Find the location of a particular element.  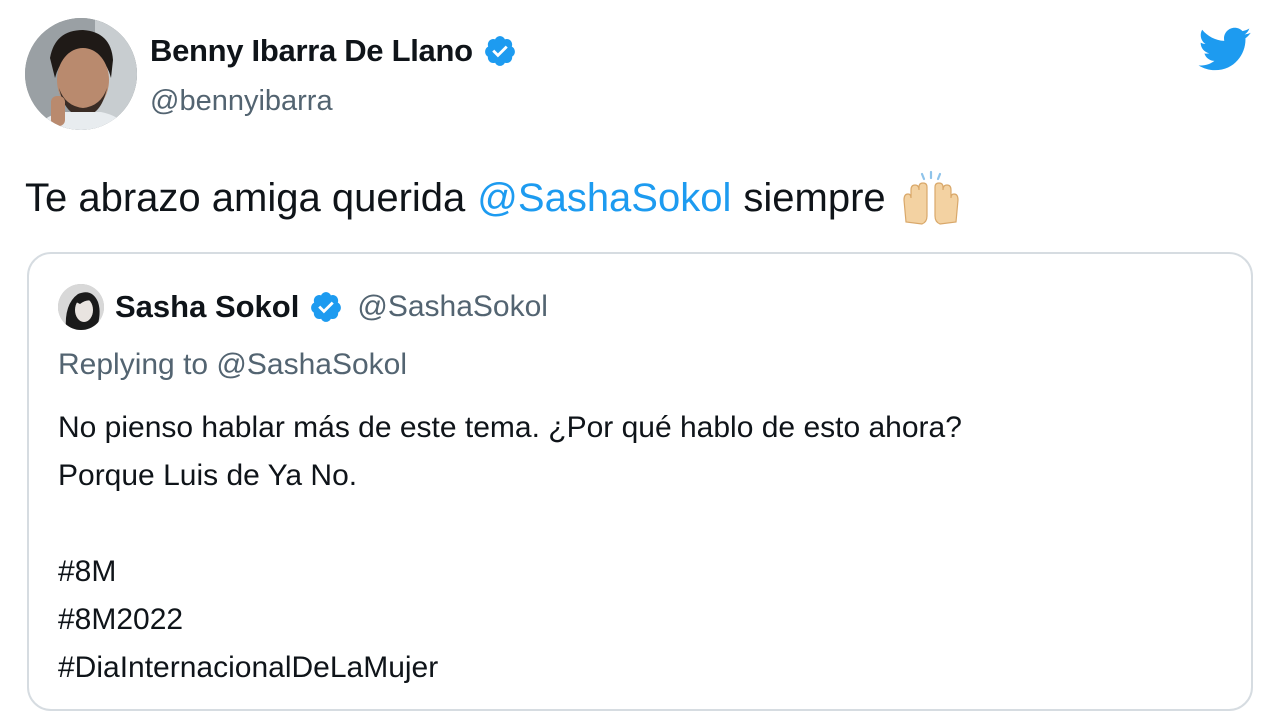

author-name: Benny Ibarra De Llano is located at coordinates (311, 51).